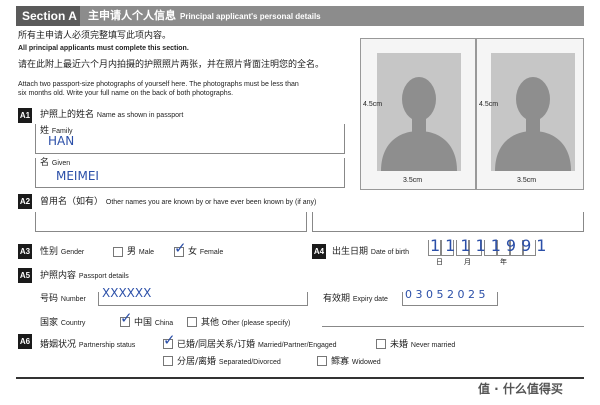  I want to click on family-name-field, so click(190, 139).